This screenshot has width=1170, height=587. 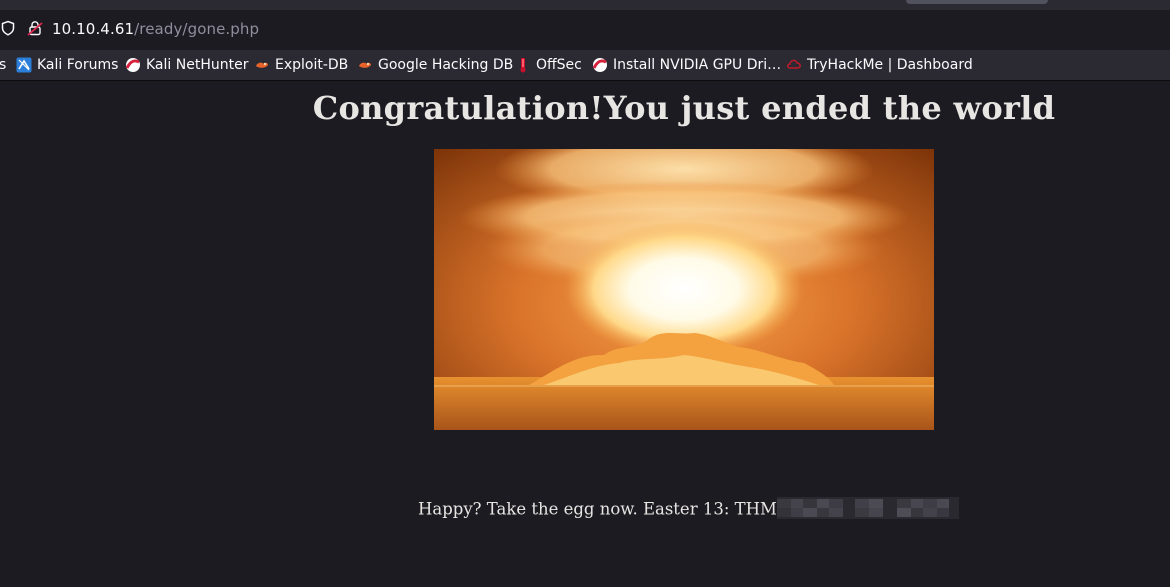 I want to click on insecure-lock-icon, so click(x=35, y=28).